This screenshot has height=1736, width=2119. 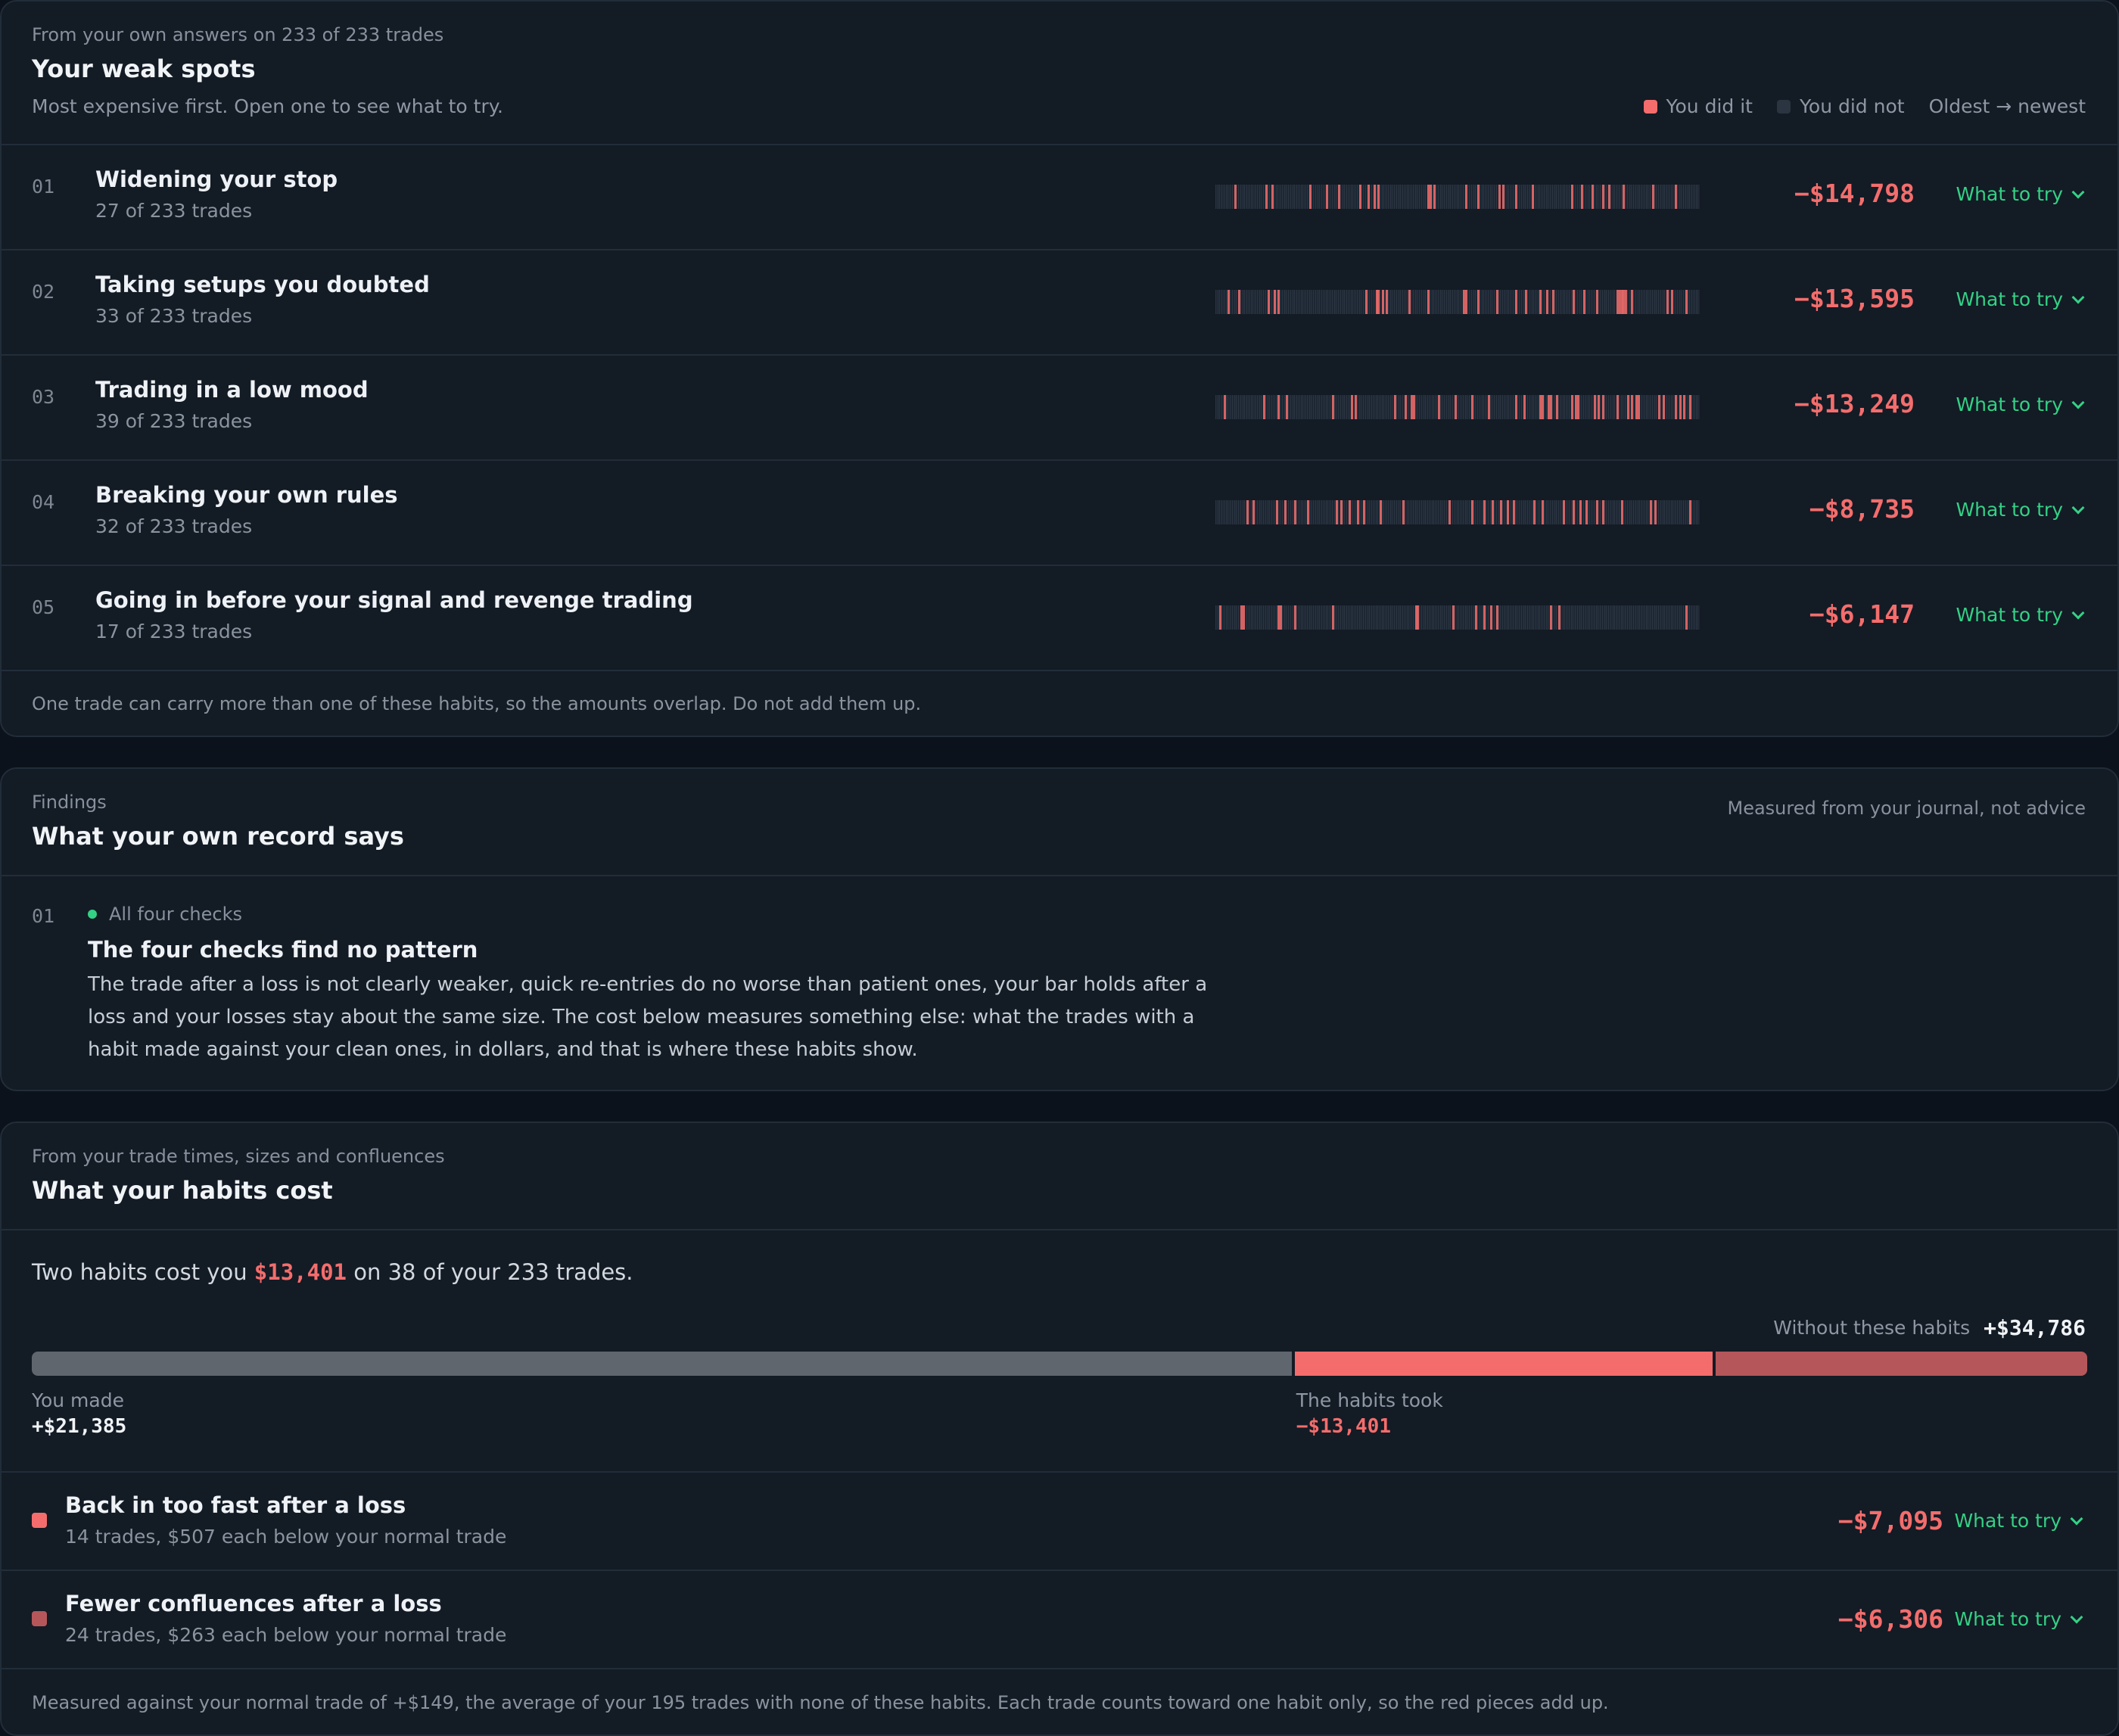 What do you see at coordinates (43, 916) in the screenshot?
I see `finding-number: 01` at bounding box center [43, 916].